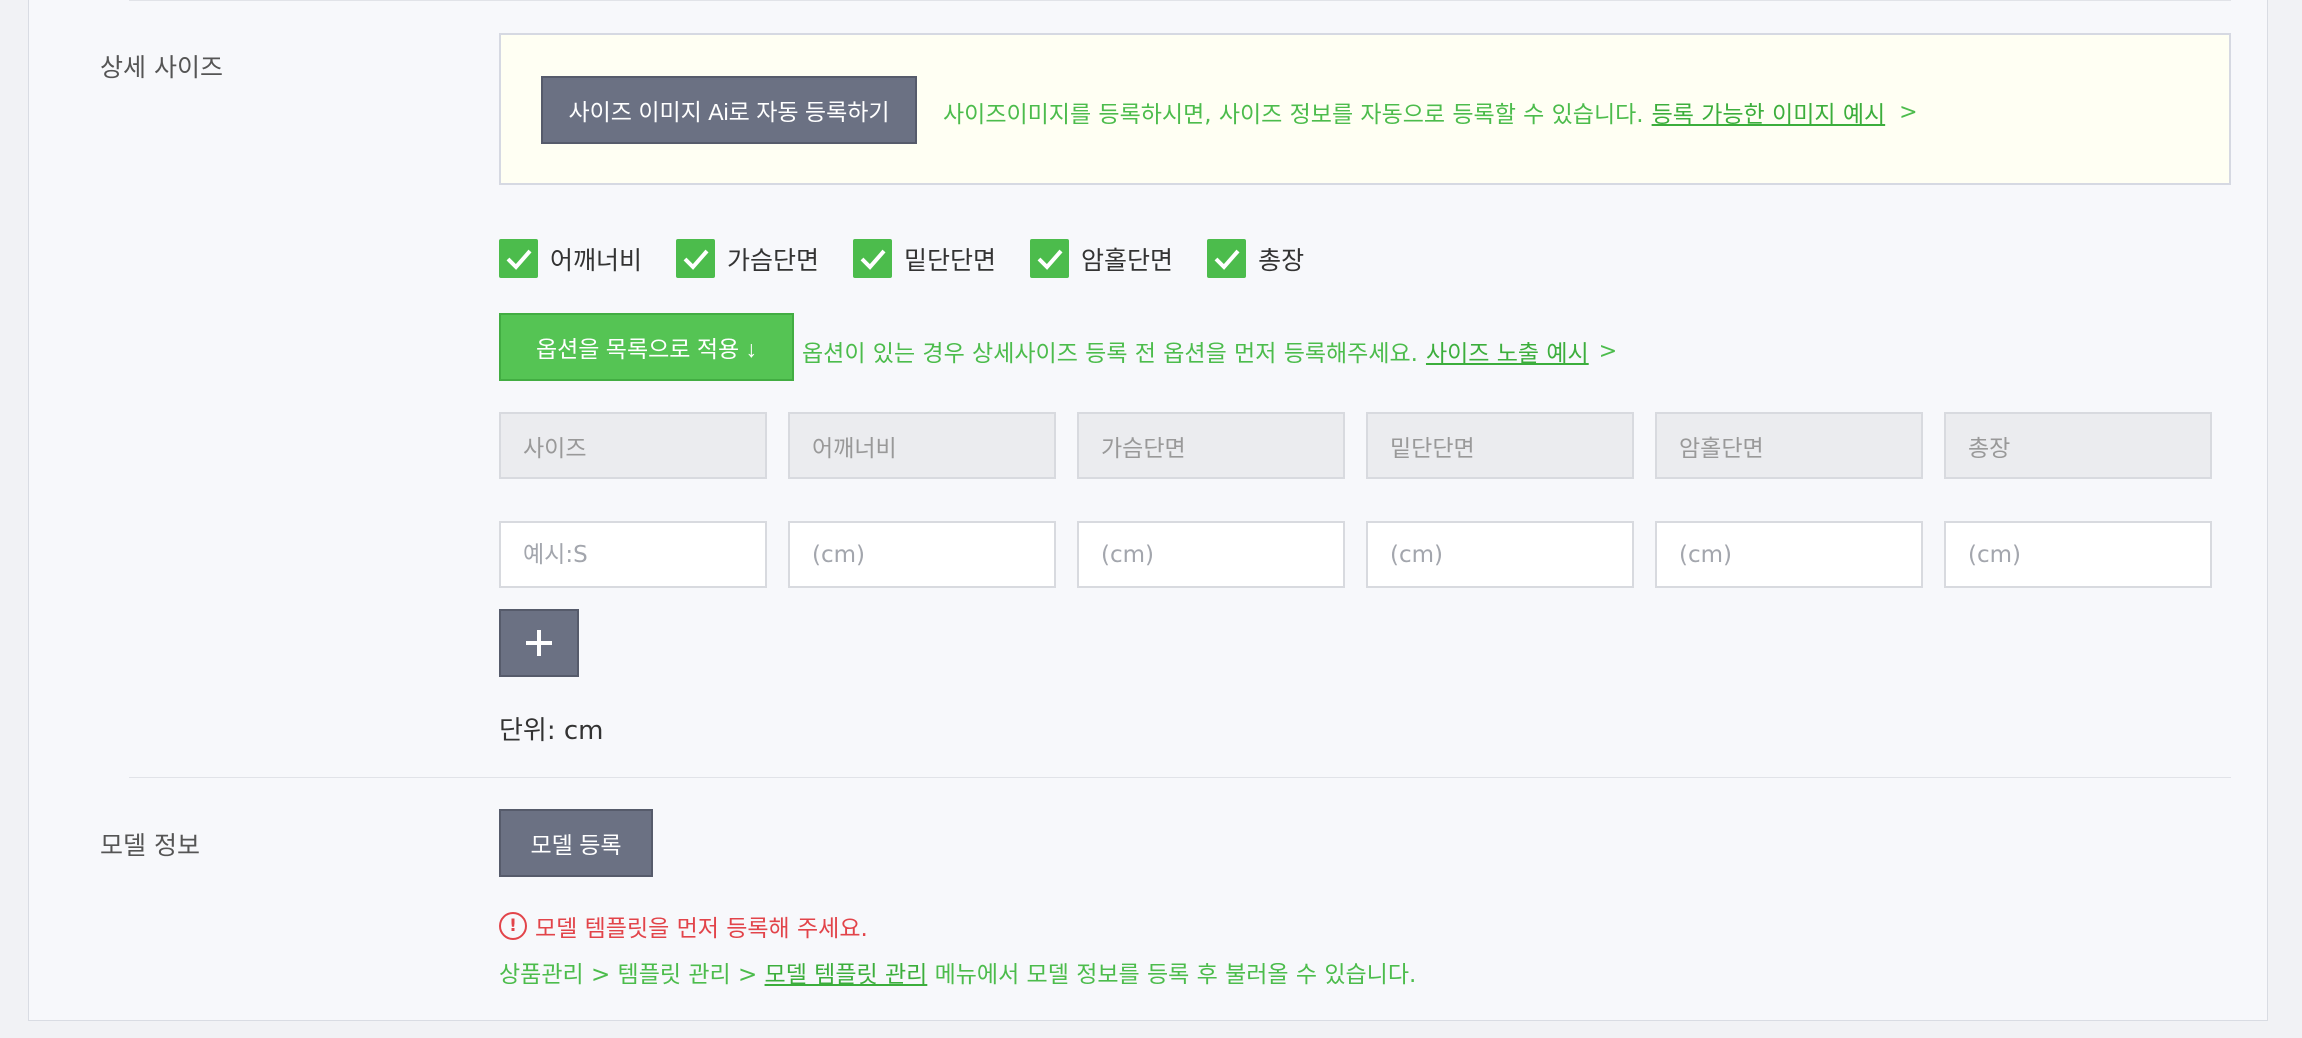 This screenshot has width=2302, height=1038. What do you see at coordinates (922, 554) in the screenshot?
I see `shoulder-width-input` at bounding box center [922, 554].